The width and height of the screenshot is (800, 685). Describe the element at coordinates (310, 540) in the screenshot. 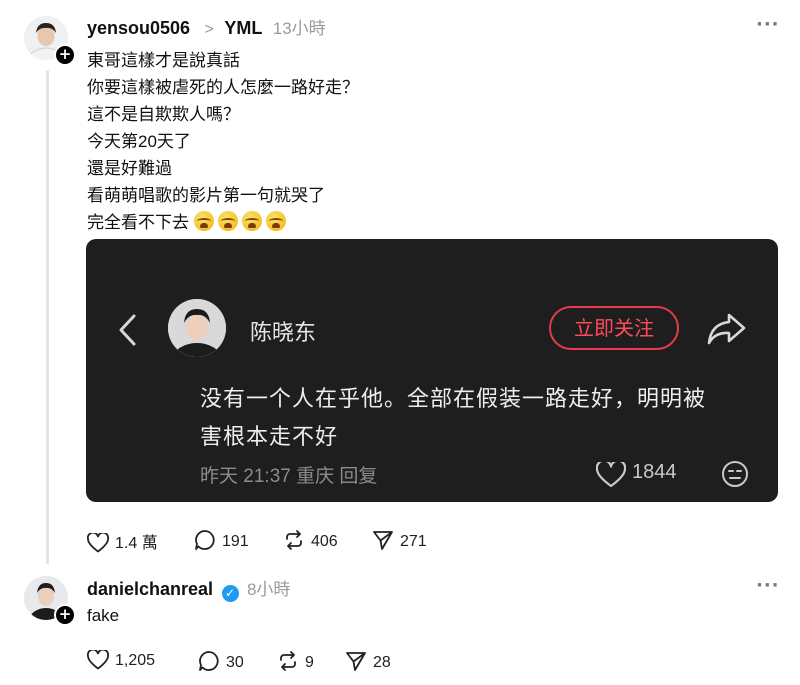

I see `repost-button: 406` at that location.